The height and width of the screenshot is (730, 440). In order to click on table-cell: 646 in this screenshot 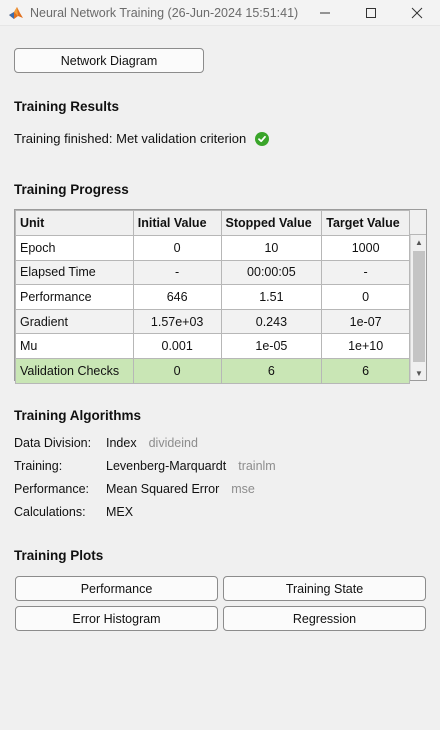, I will do `click(177, 297)`.